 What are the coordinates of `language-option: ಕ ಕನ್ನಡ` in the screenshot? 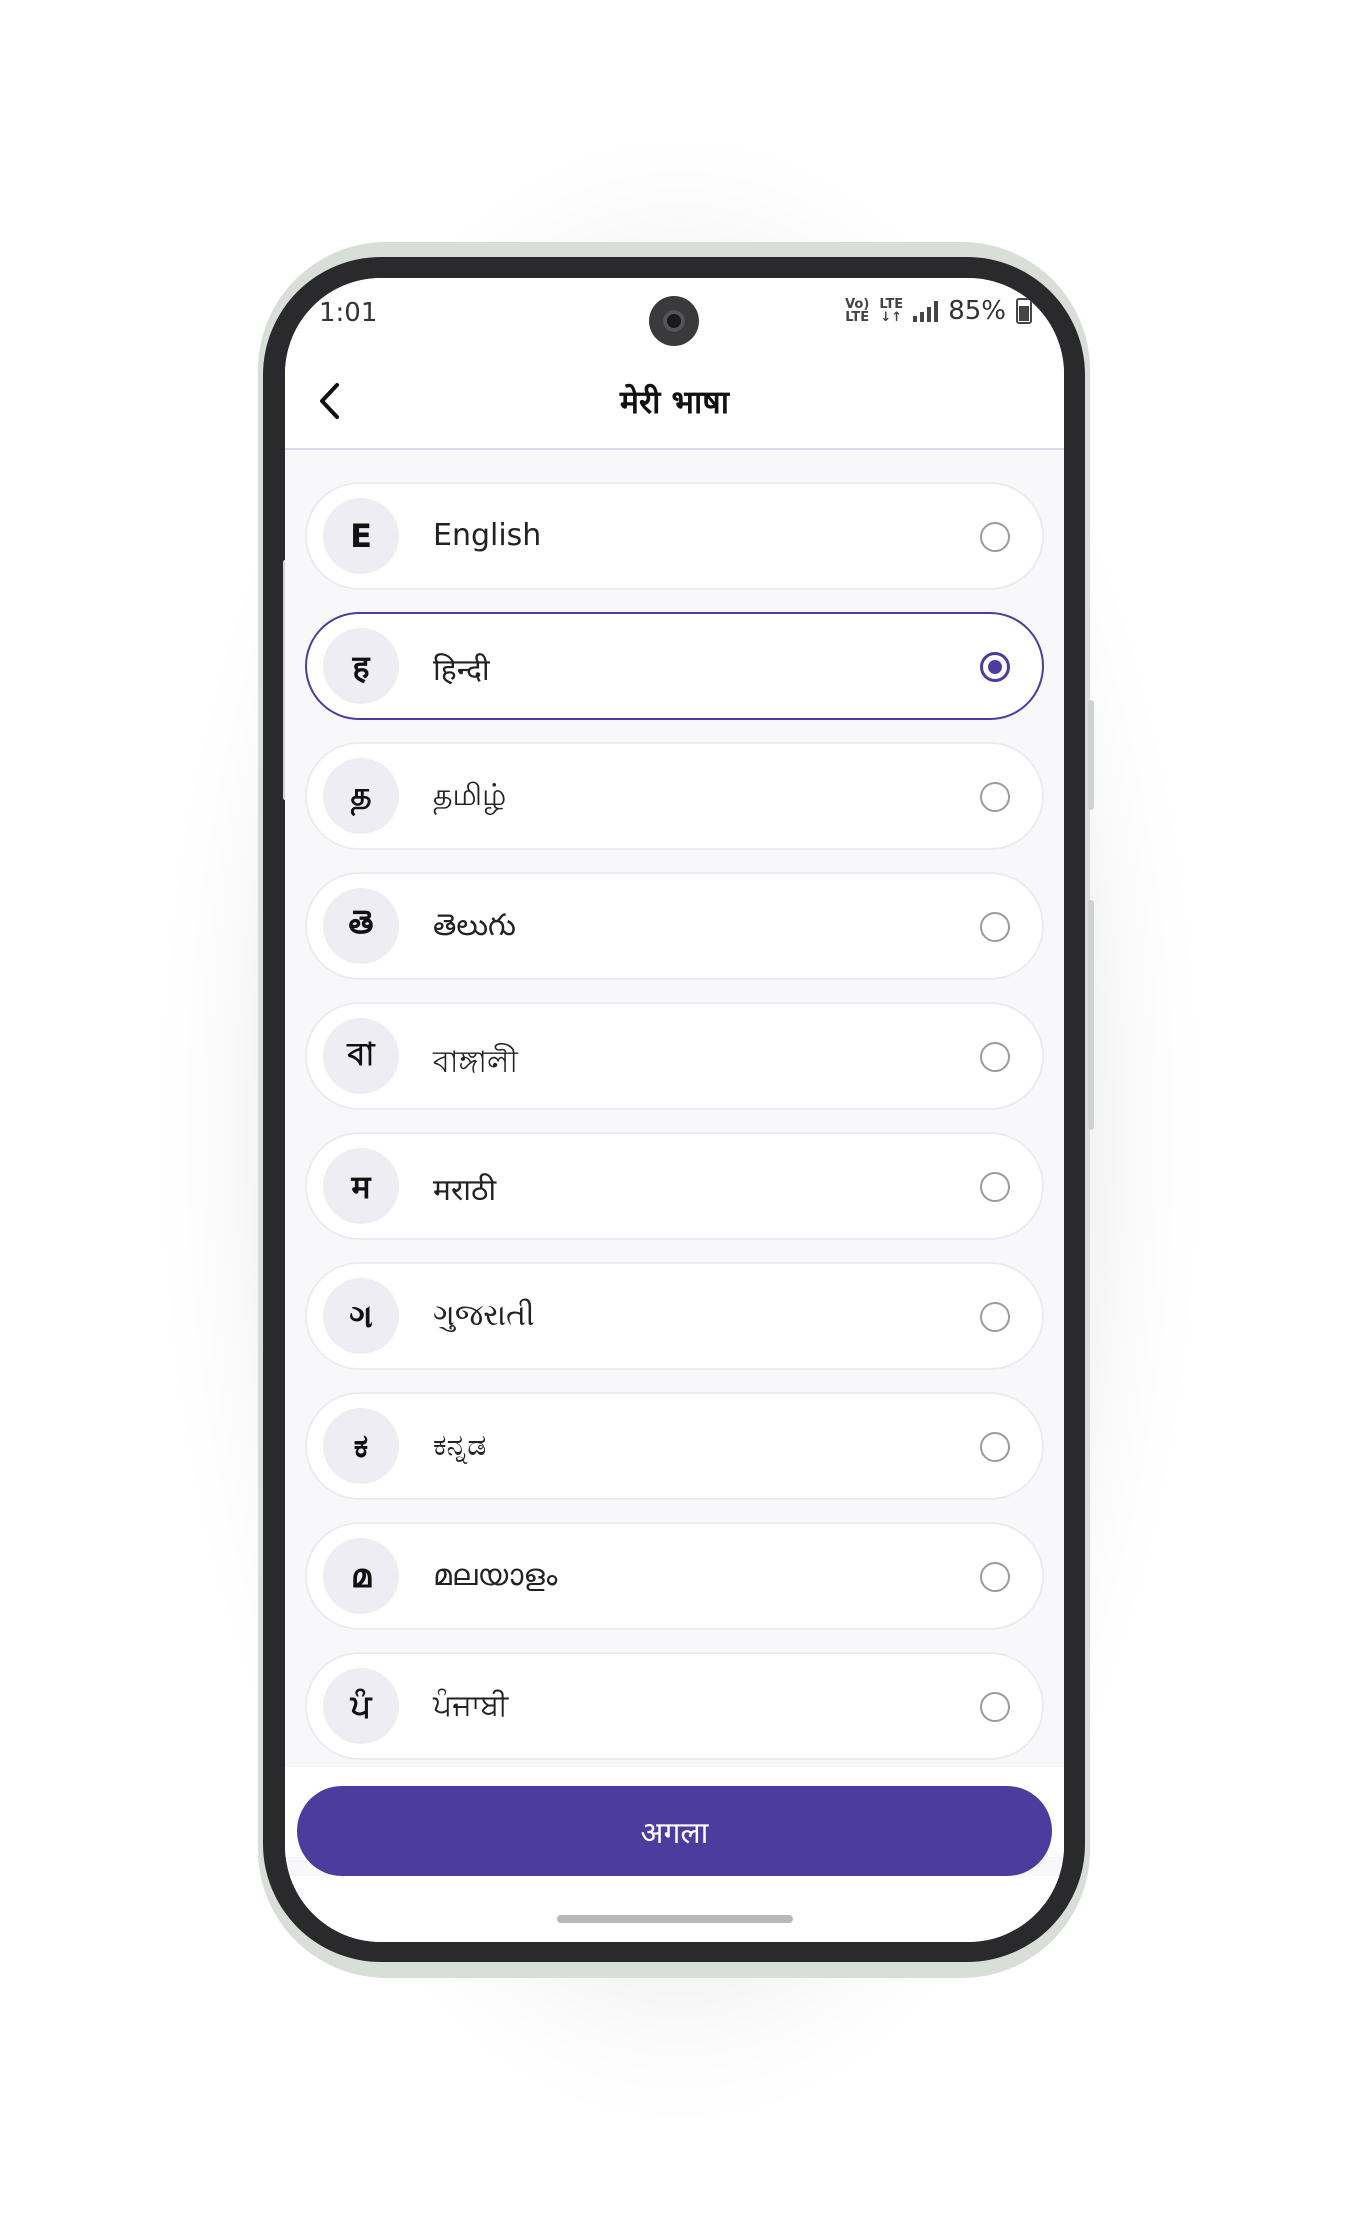 It's located at (674, 1446).